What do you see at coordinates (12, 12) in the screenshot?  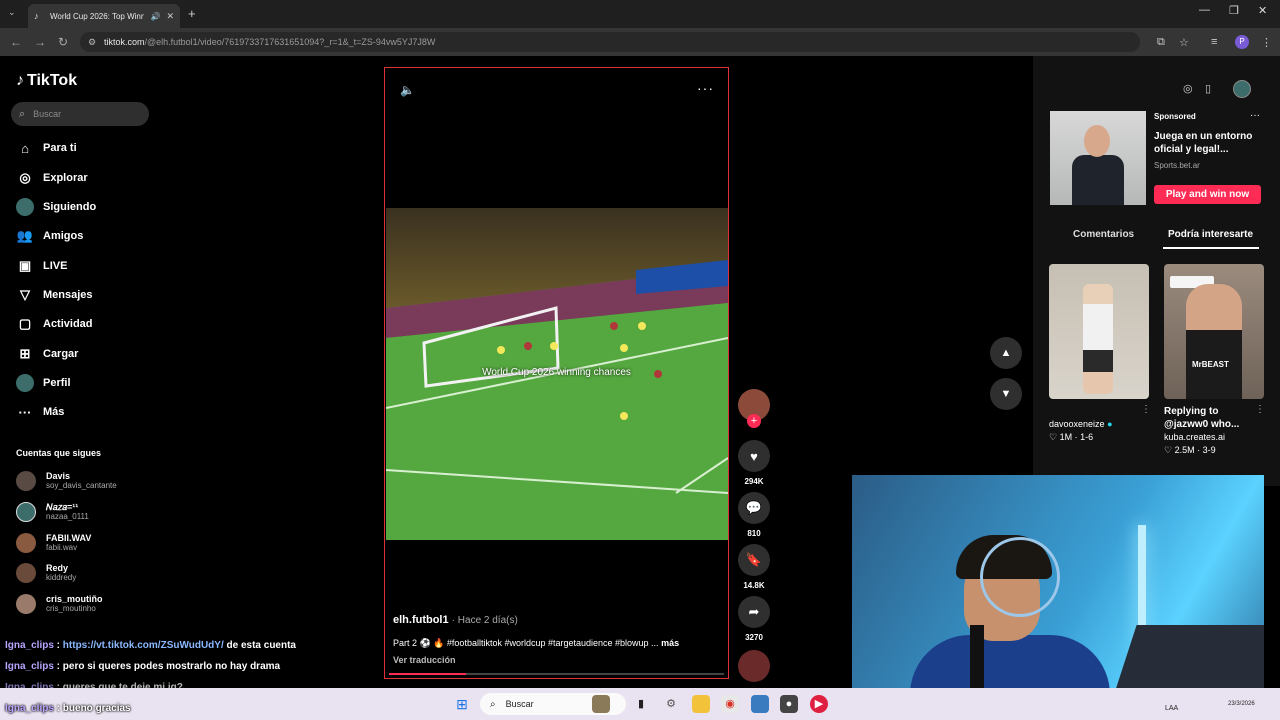 I see `tab-search-icon: ⌄` at bounding box center [12, 12].